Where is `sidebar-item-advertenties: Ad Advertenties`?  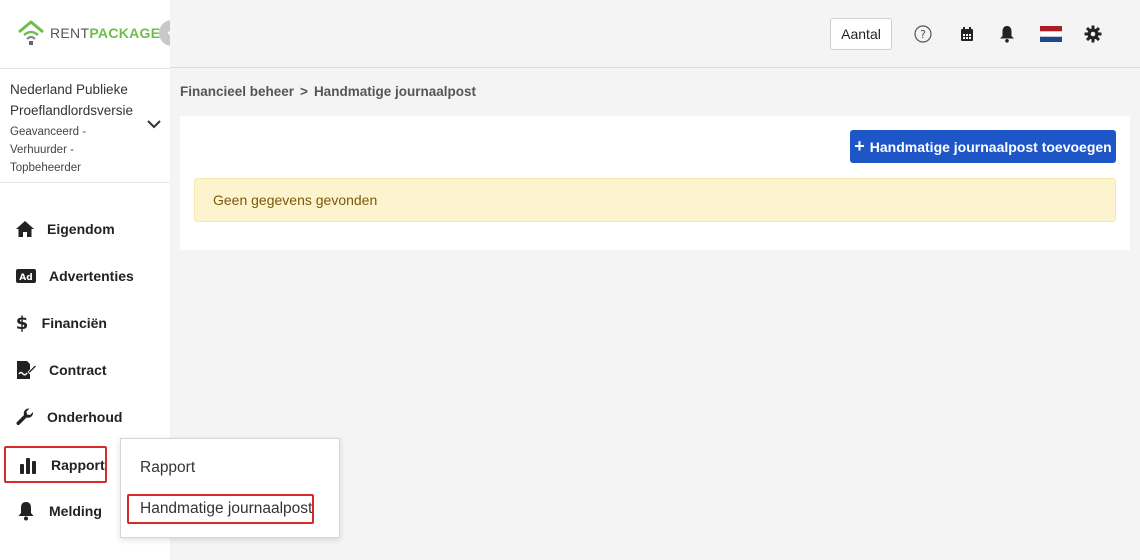
sidebar-item-advertenties: Ad Advertenties is located at coordinates (69, 275).